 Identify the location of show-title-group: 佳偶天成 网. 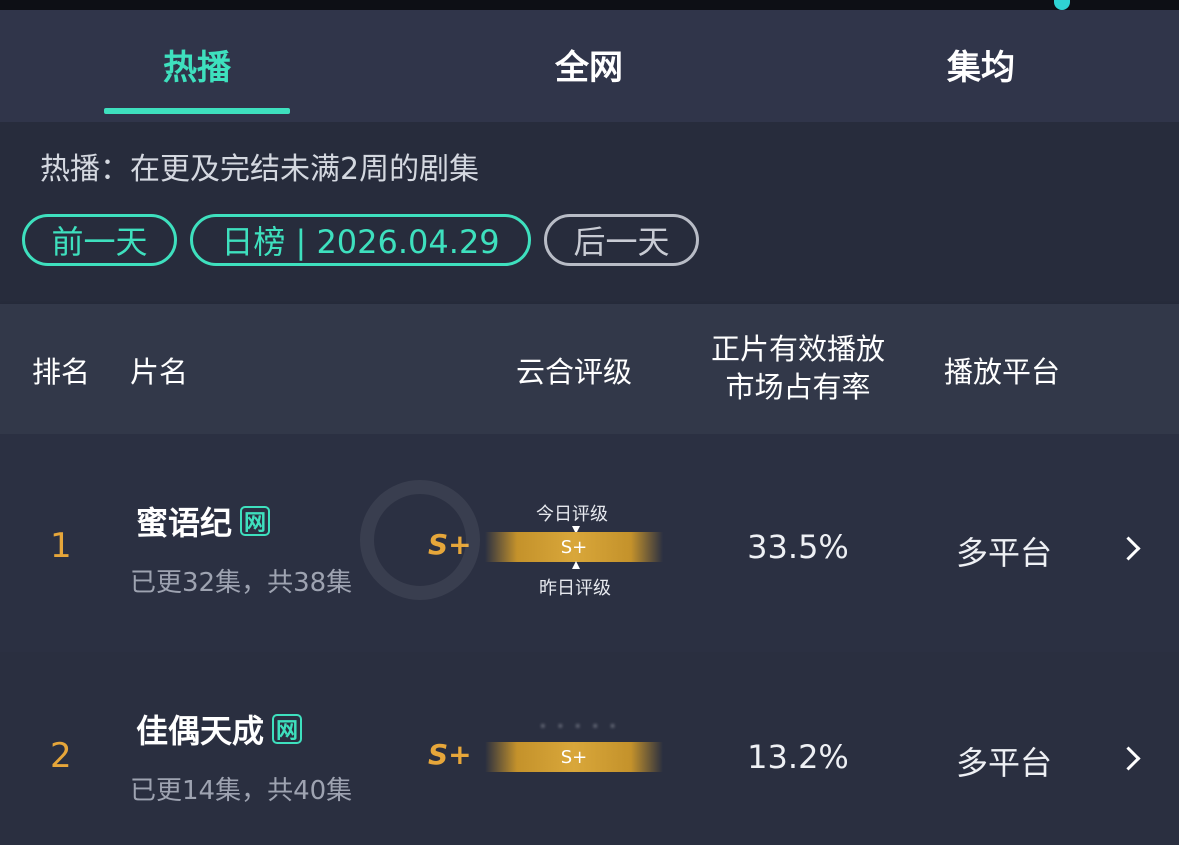
(219, 729).